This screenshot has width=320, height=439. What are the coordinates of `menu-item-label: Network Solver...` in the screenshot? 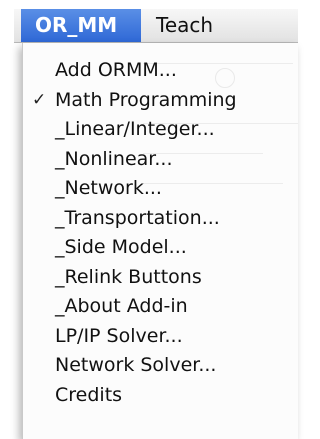 It's located at (136, 365).